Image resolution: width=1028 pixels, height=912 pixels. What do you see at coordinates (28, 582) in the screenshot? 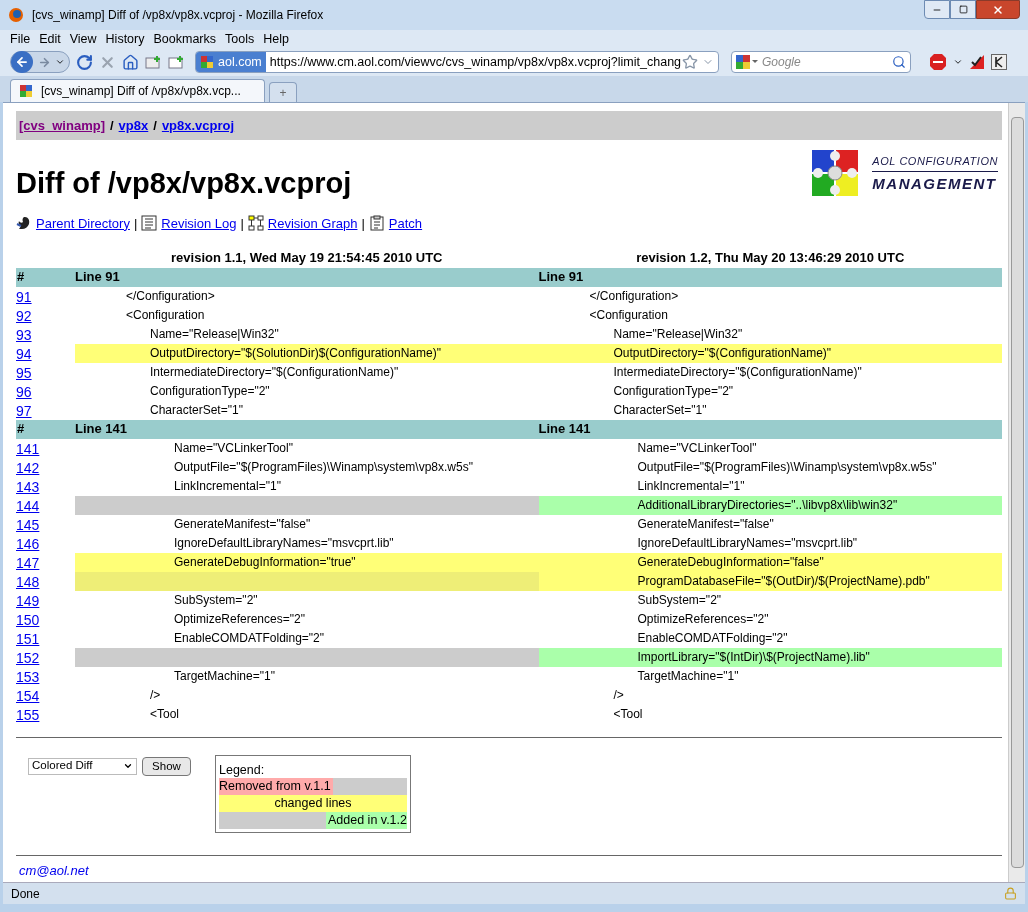
I see `line-number-link: 148` at bounding box center [28, 582].